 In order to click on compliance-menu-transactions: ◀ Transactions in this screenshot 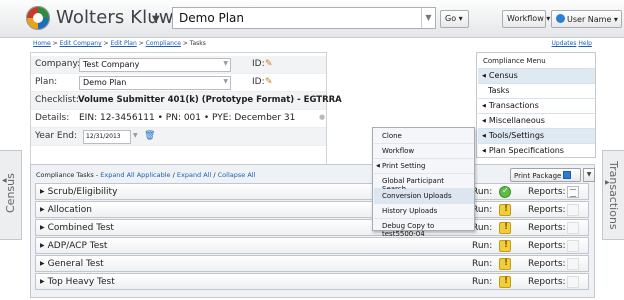, I will do `click(536, 105)`.